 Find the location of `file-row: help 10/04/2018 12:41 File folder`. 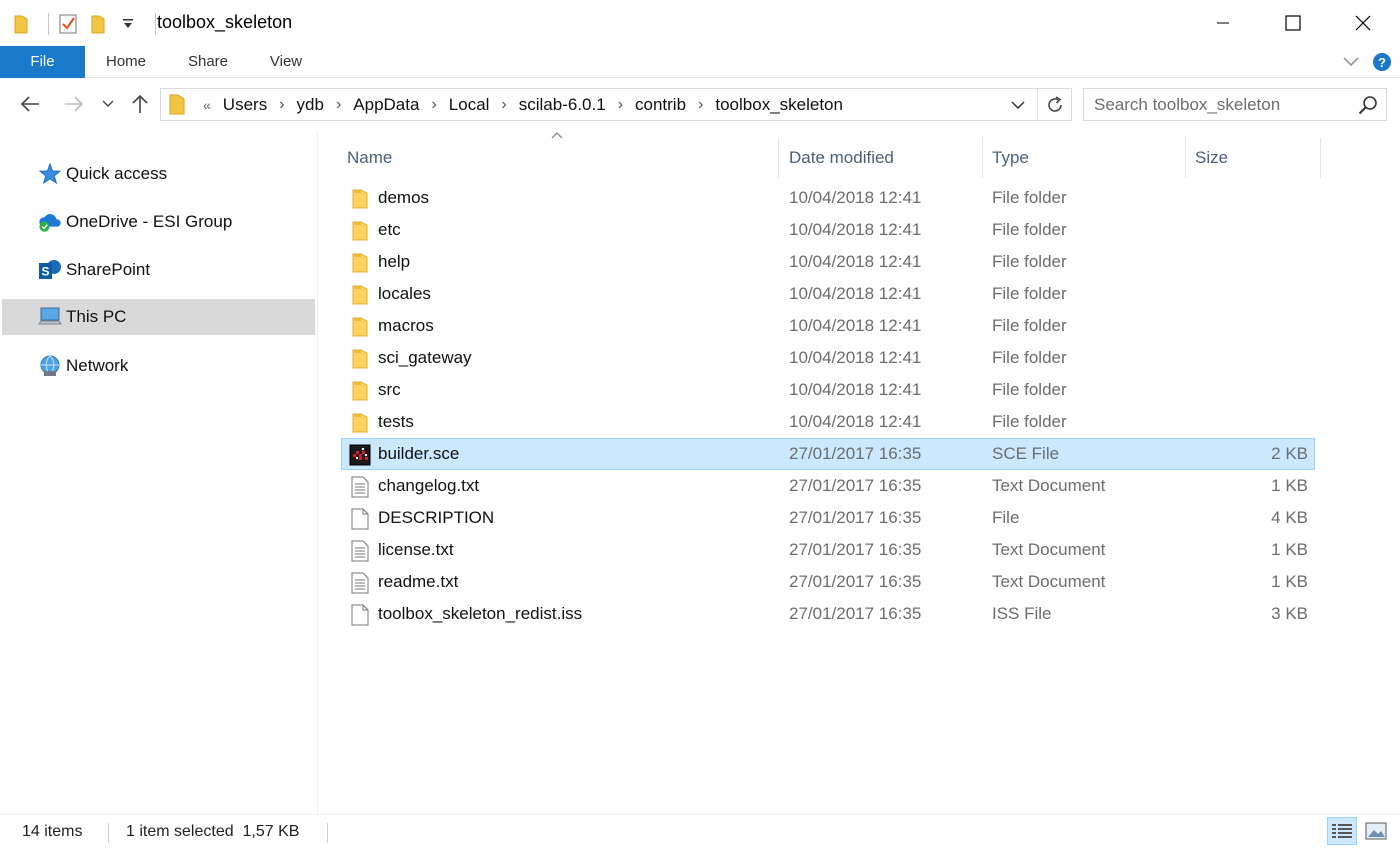

file-row: help 10/04/2018 12:41 File folder is located at coordinates (828, 262).